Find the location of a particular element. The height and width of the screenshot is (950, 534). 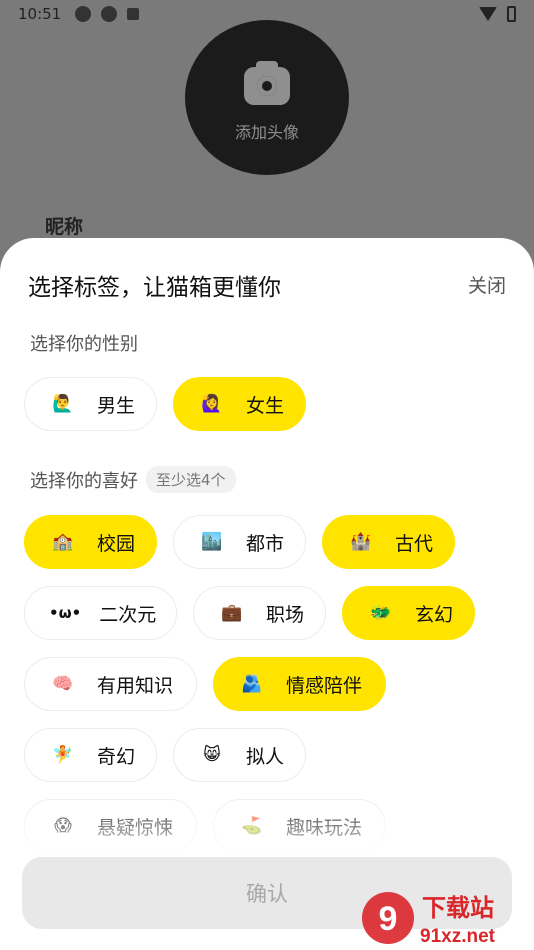

pref-chip-label: 趣味玩法 is located at coordinates (324, 827).